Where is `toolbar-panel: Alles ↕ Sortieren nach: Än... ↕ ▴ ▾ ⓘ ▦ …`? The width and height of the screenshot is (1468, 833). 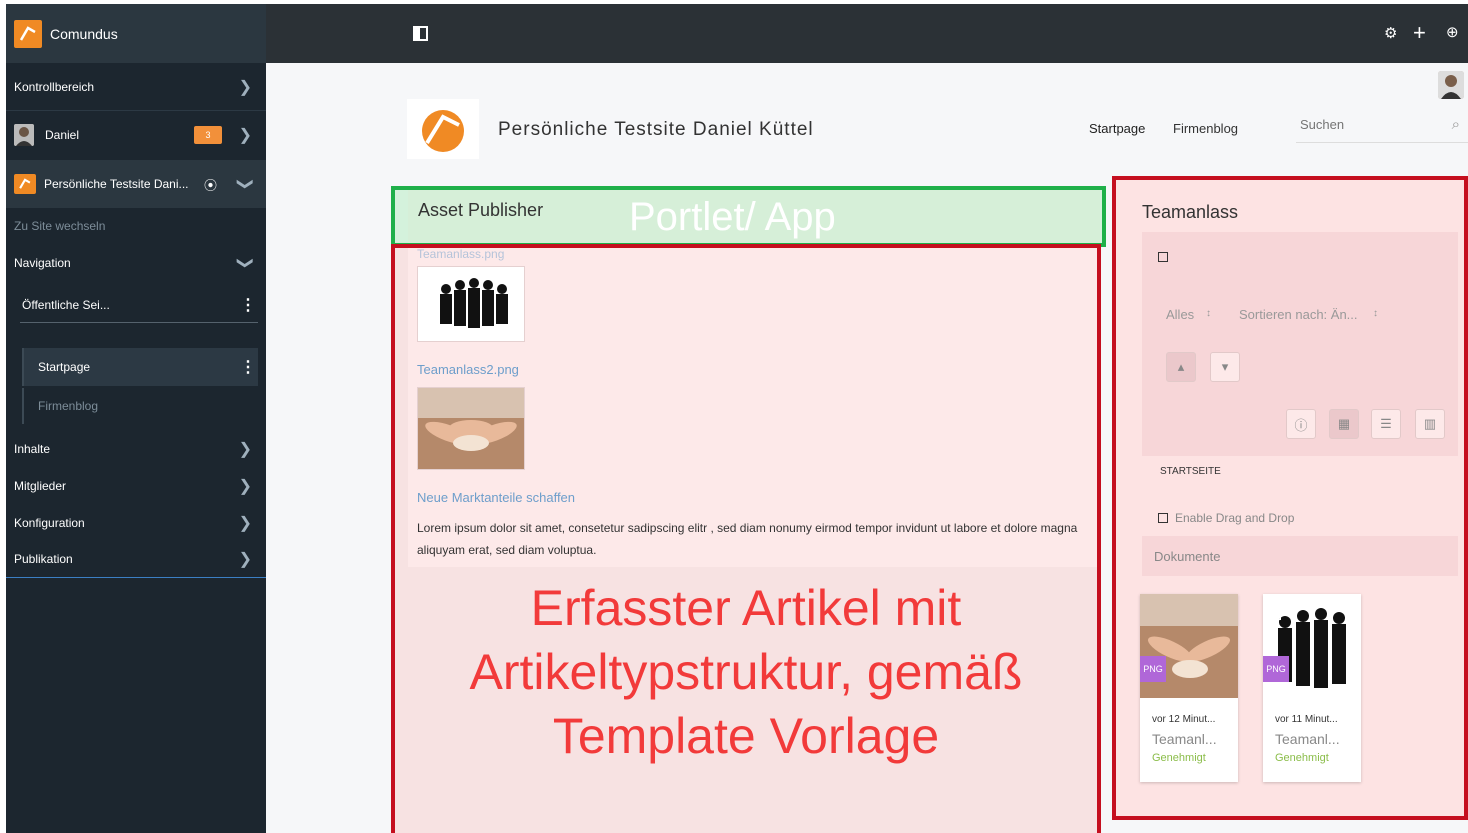 toolbar-panel: Alles ↕ Sortieren nach: Än... ↕ ▴ ▾ ⓘ ▦ … is located at coordinates (1300, 344).